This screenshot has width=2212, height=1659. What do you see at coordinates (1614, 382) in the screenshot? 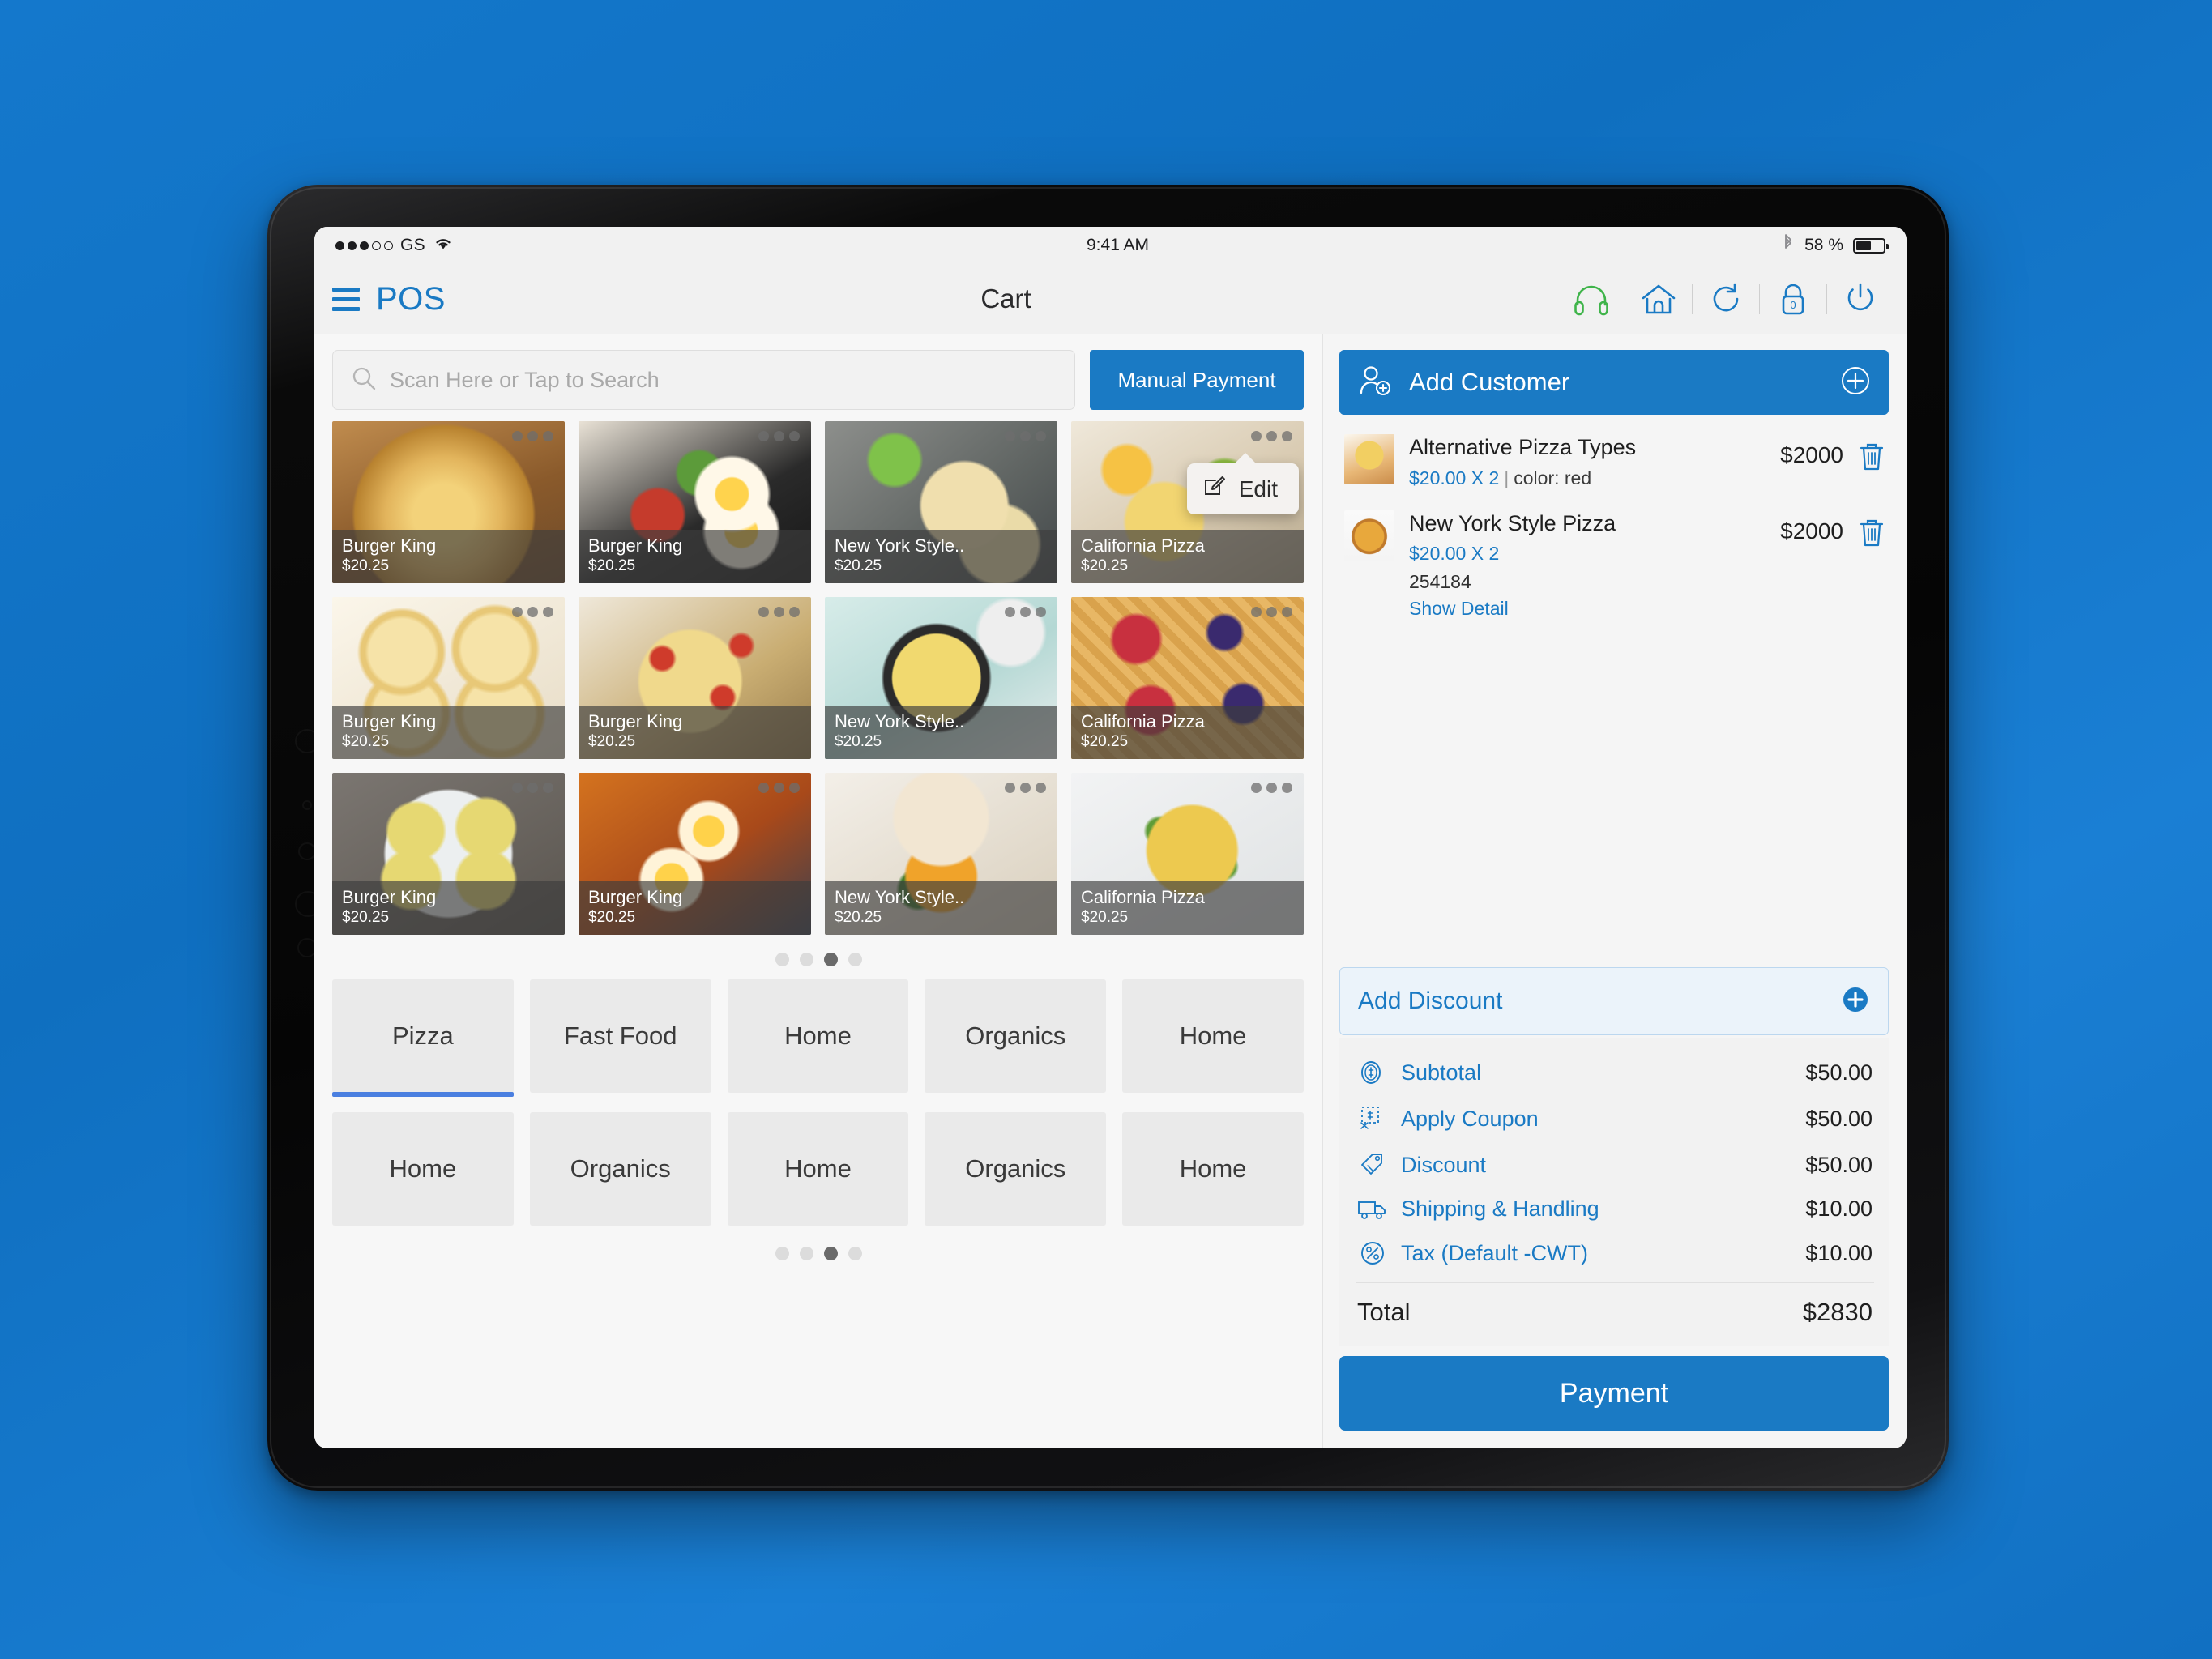
I see `add-customer-button: Add Customer` at bounding box center [1614, 382].